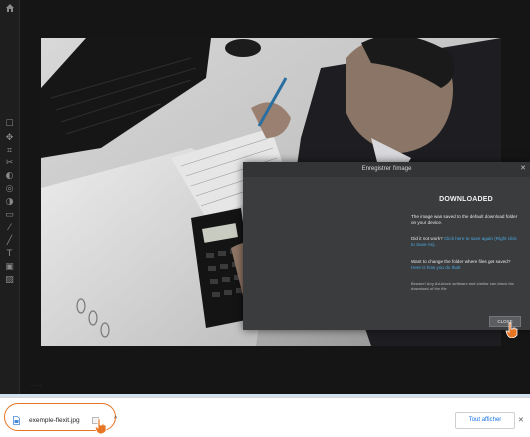  I want to click on sticker-icon: ▣, so click(9, 267).